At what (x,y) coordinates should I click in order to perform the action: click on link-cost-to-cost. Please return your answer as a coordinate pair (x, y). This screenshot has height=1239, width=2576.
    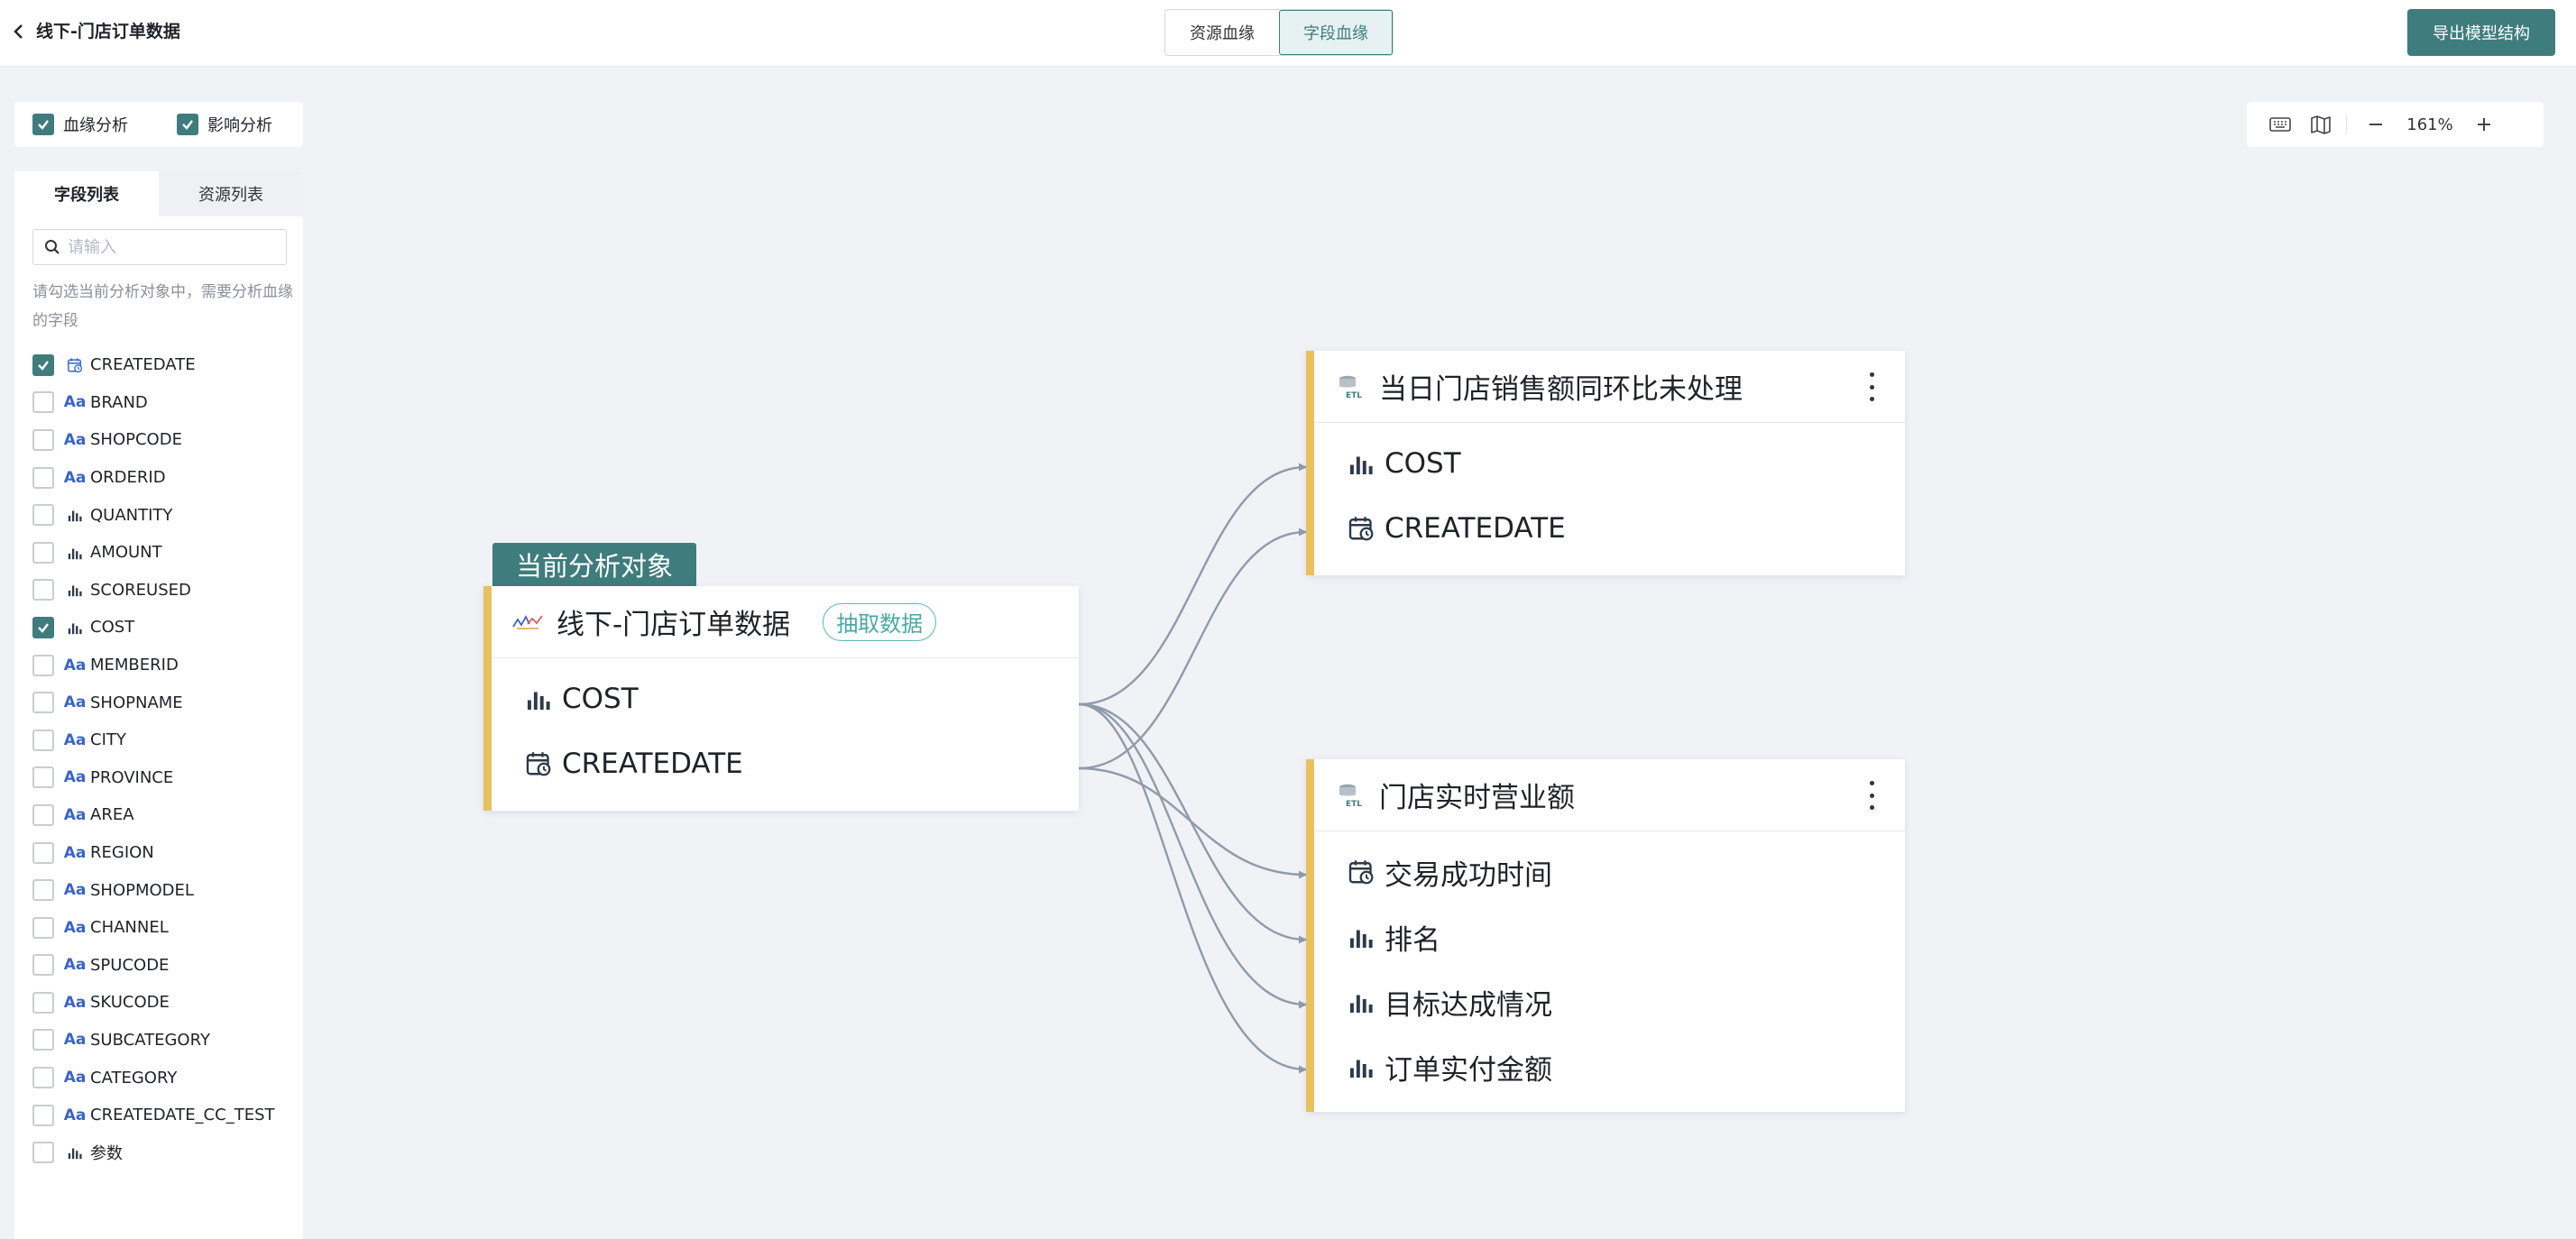
    Looking at the image, I should click on (1192, 584).